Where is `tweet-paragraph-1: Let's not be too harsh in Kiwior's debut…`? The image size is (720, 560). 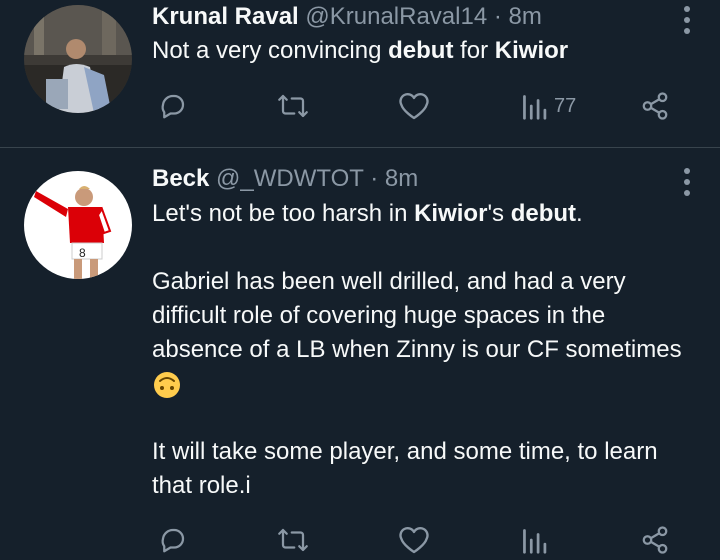
tweet-paragraph-1: Let's not be too harsh in Kiwior's debut… is located at coordinates (367, 213).